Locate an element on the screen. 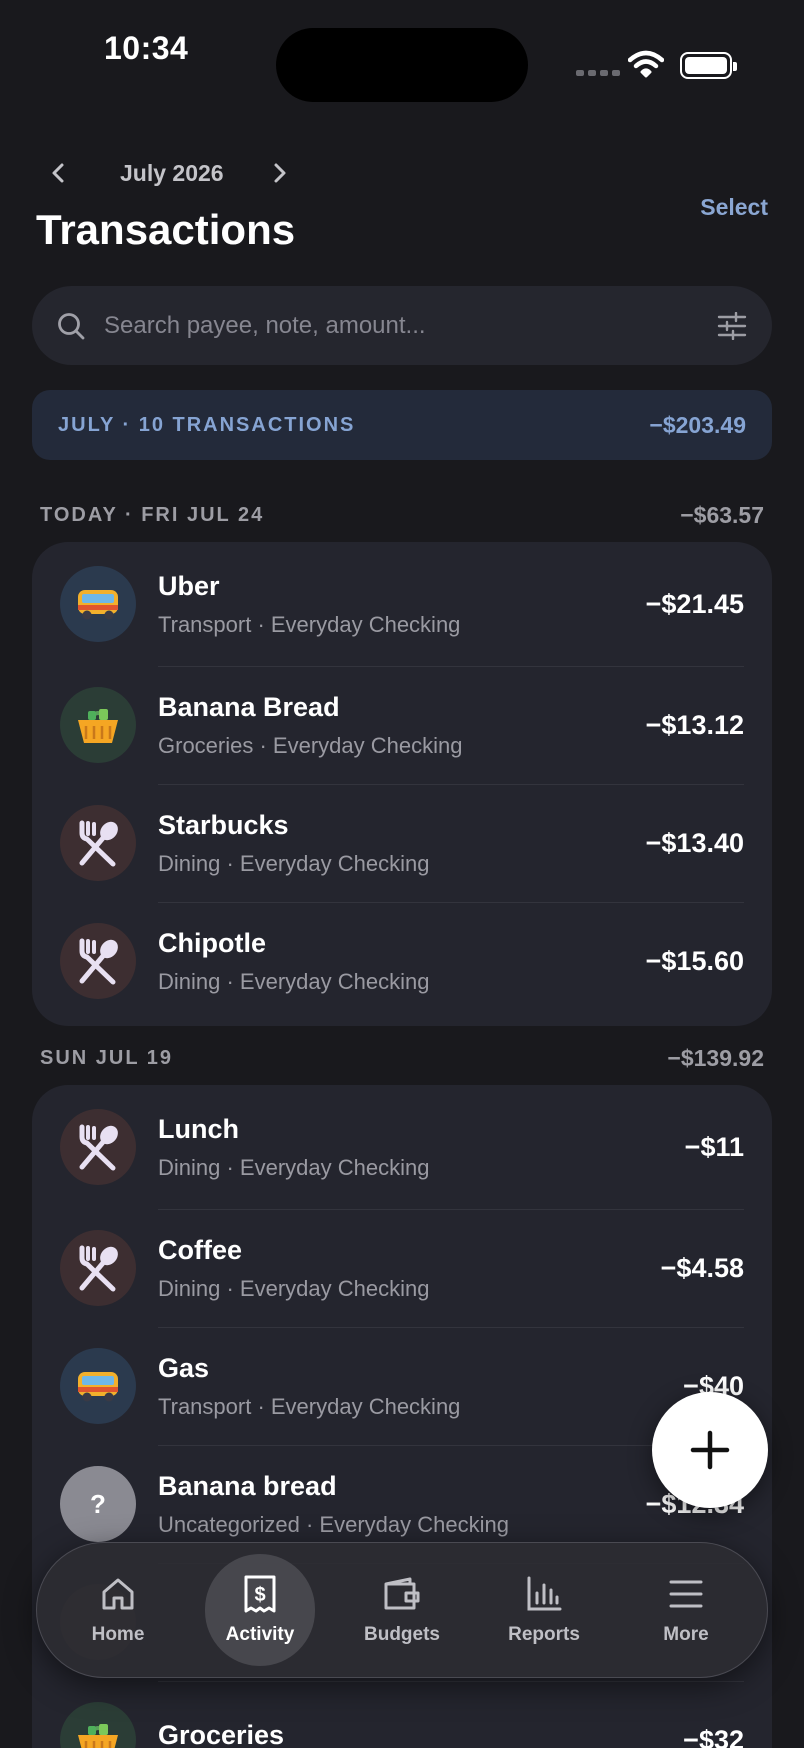 This screenshot has width=804, height=1748. wallet-icon is located at coordinates (402, 1594).